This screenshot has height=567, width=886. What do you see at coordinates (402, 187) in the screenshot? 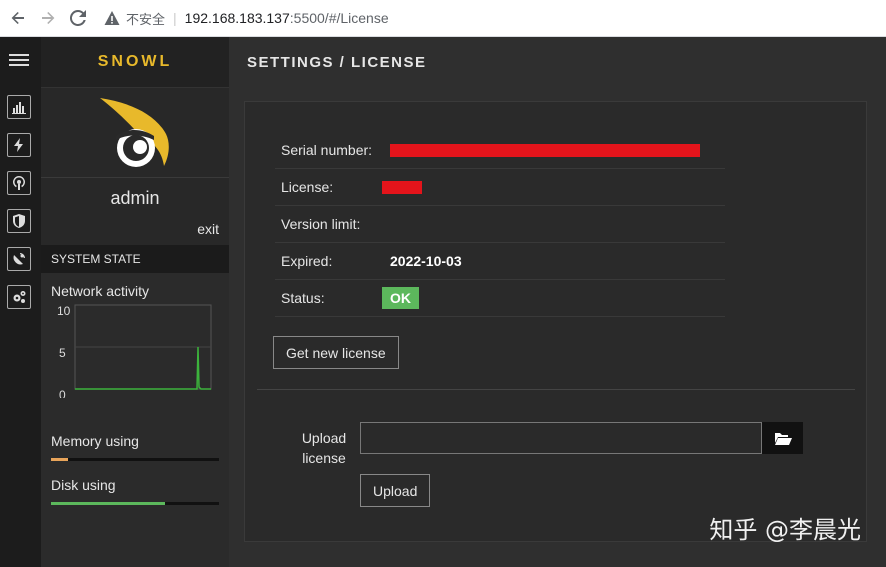
I see `license-redacted` at bounding box center [402, 187].